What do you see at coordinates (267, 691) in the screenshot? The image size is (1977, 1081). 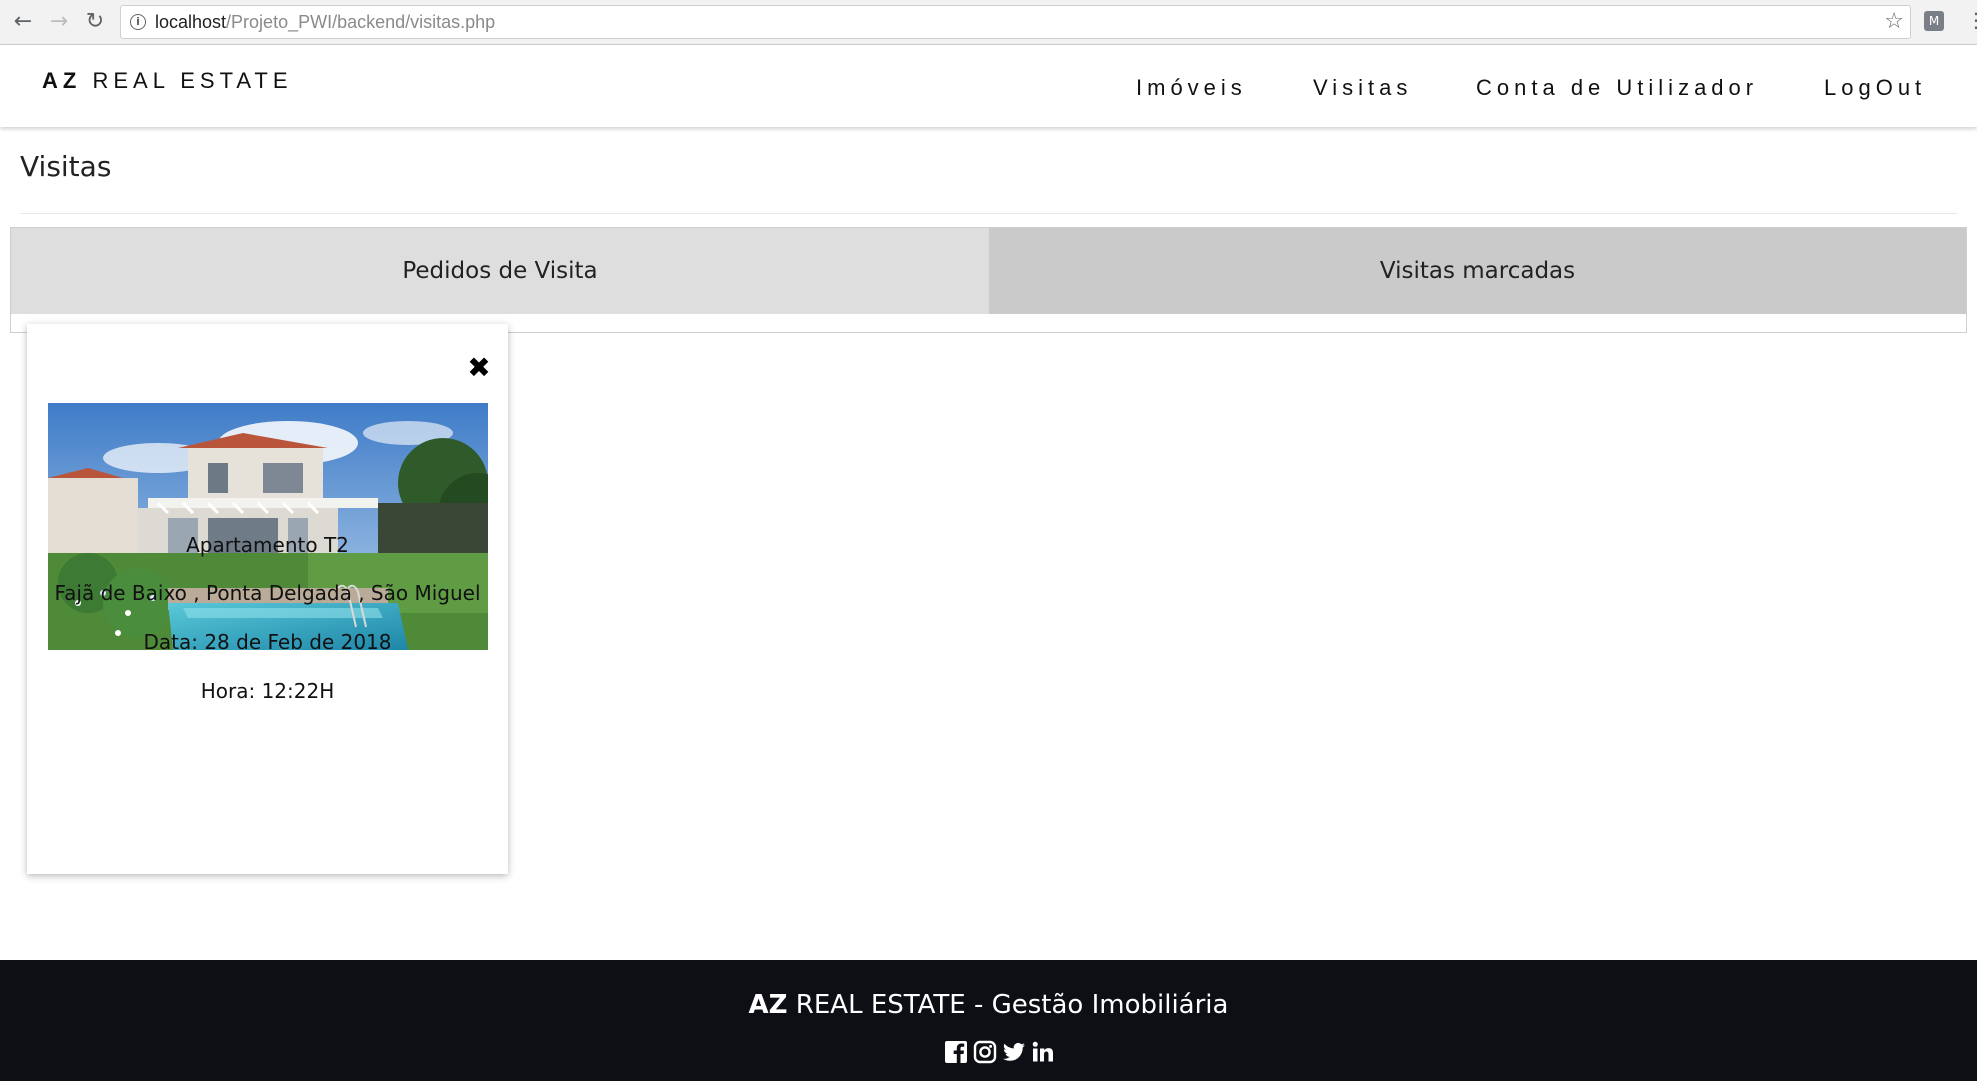 I see `visit-time: Hora: 12:22H` at bounding box center [267, 691].